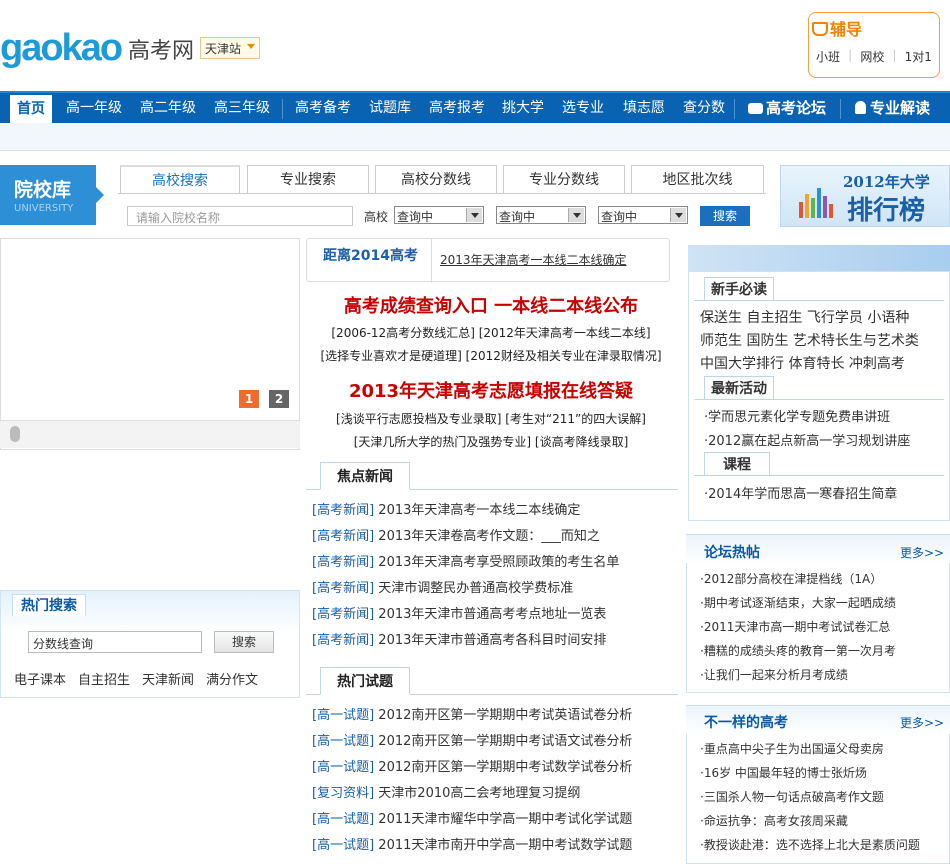 This screenshot has height=864, width=950. What do you see at coordinates (491, 418) in the screenshot?
I see `headline-2-links: [浅谈平行志愿投档及专业录取] [考生对“211”的四大误解]` at bounding box center [491, 418].